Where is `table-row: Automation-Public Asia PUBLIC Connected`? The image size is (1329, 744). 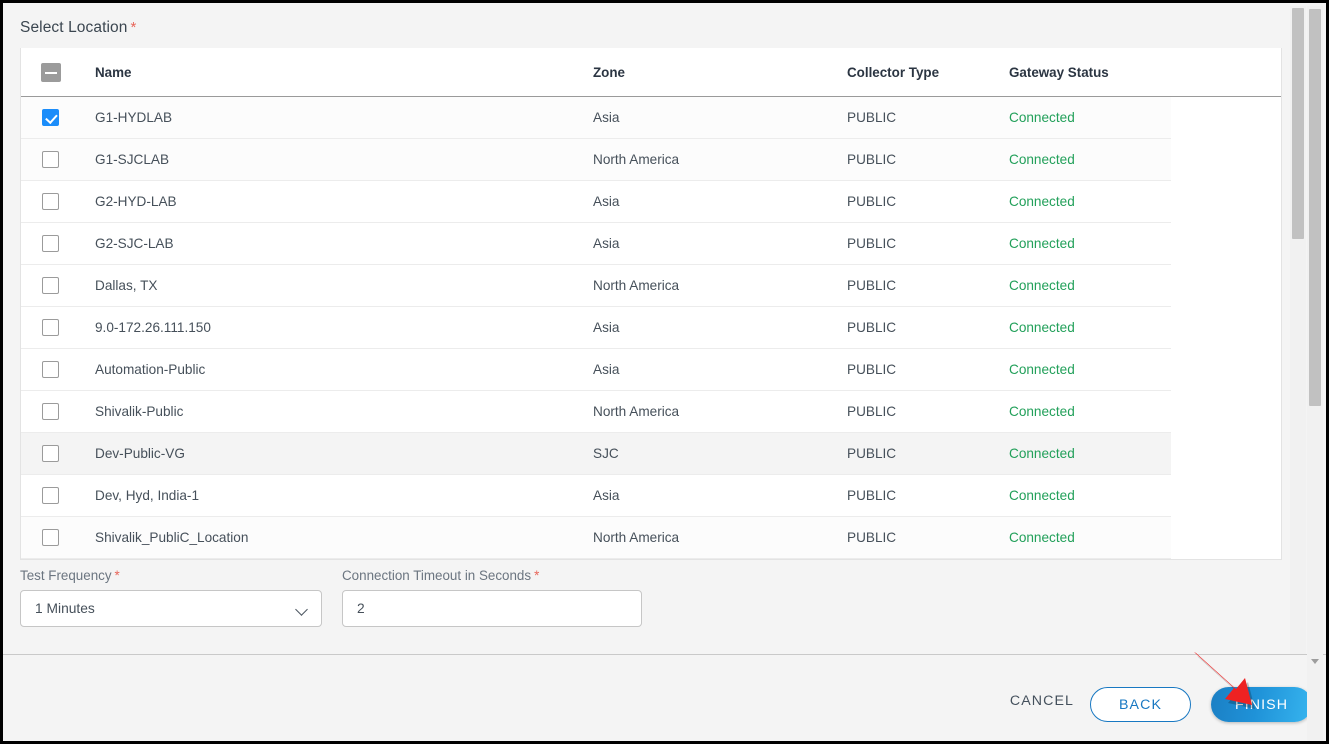 table-row: Automation-Public Asia PUBLIC Connected is located at coordinates (596, 370).